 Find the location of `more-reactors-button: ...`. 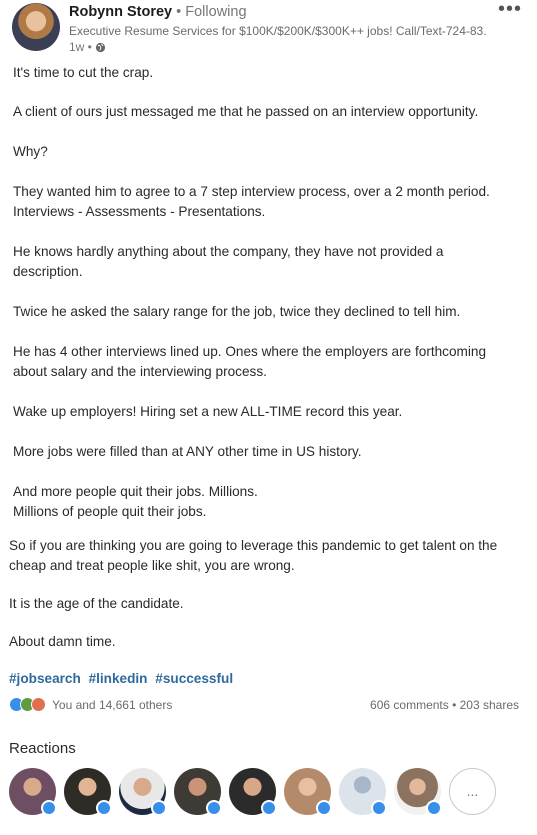

more-reactors-button: ... is located at coordinates (472, 791).